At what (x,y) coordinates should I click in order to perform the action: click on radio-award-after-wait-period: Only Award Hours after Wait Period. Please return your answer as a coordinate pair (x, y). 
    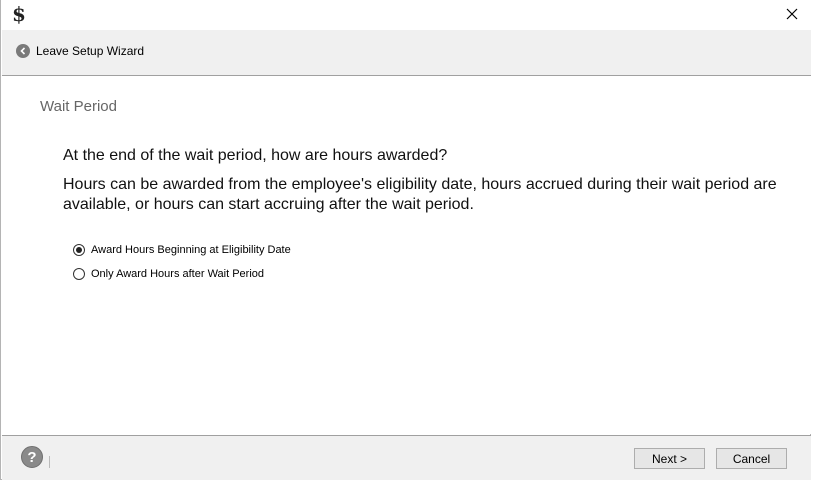
    Looking at the image, I should click on (168, 274).